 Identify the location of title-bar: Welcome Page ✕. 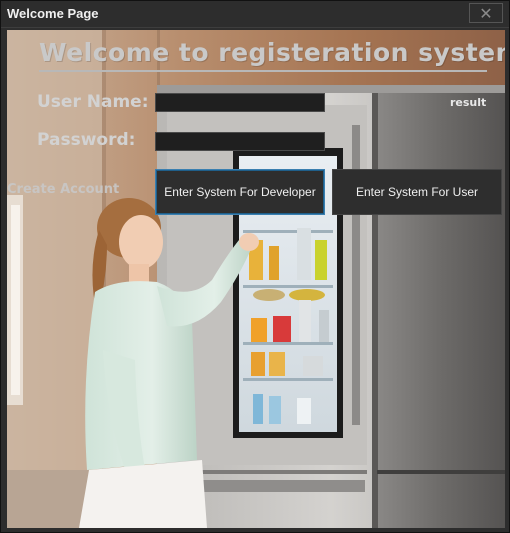
(255, 14).